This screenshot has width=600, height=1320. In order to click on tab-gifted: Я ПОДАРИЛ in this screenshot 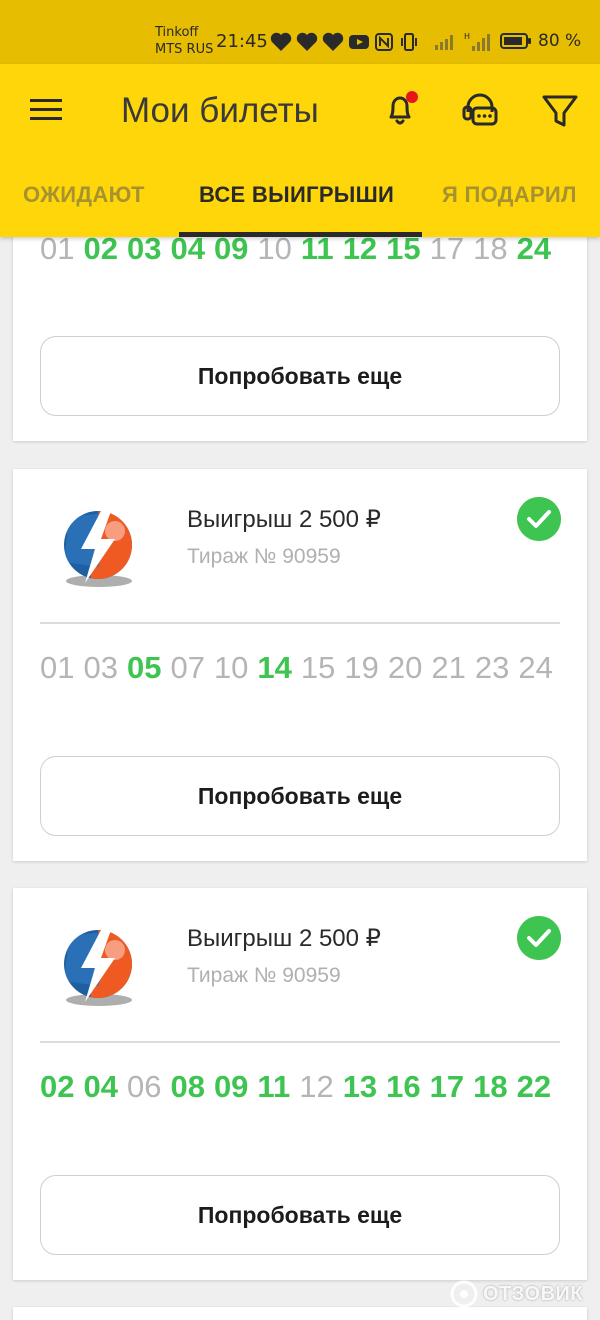, I will do `click(509, 195)`.